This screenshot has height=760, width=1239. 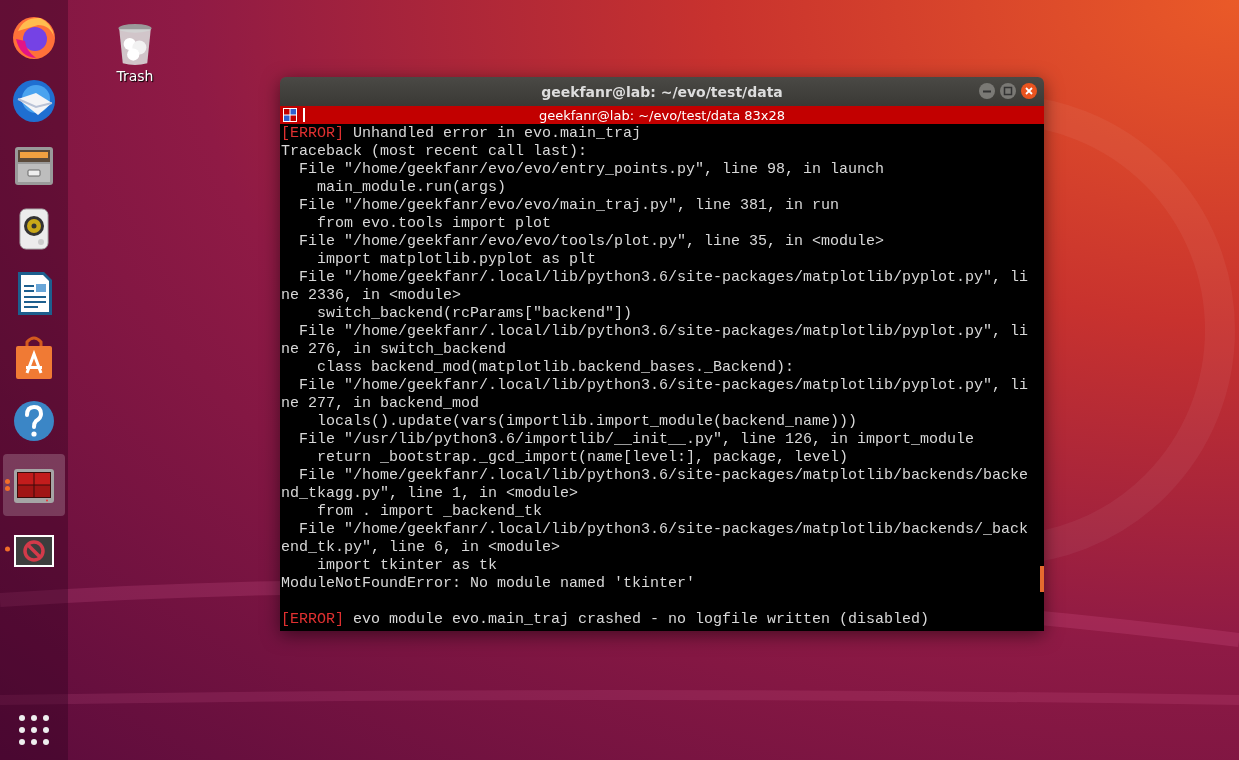 I want to click on terminal-line: File "/usr/lib/python3.6/importlib/__init__.py", line 126, in import_module, so click(x=636, y=440).